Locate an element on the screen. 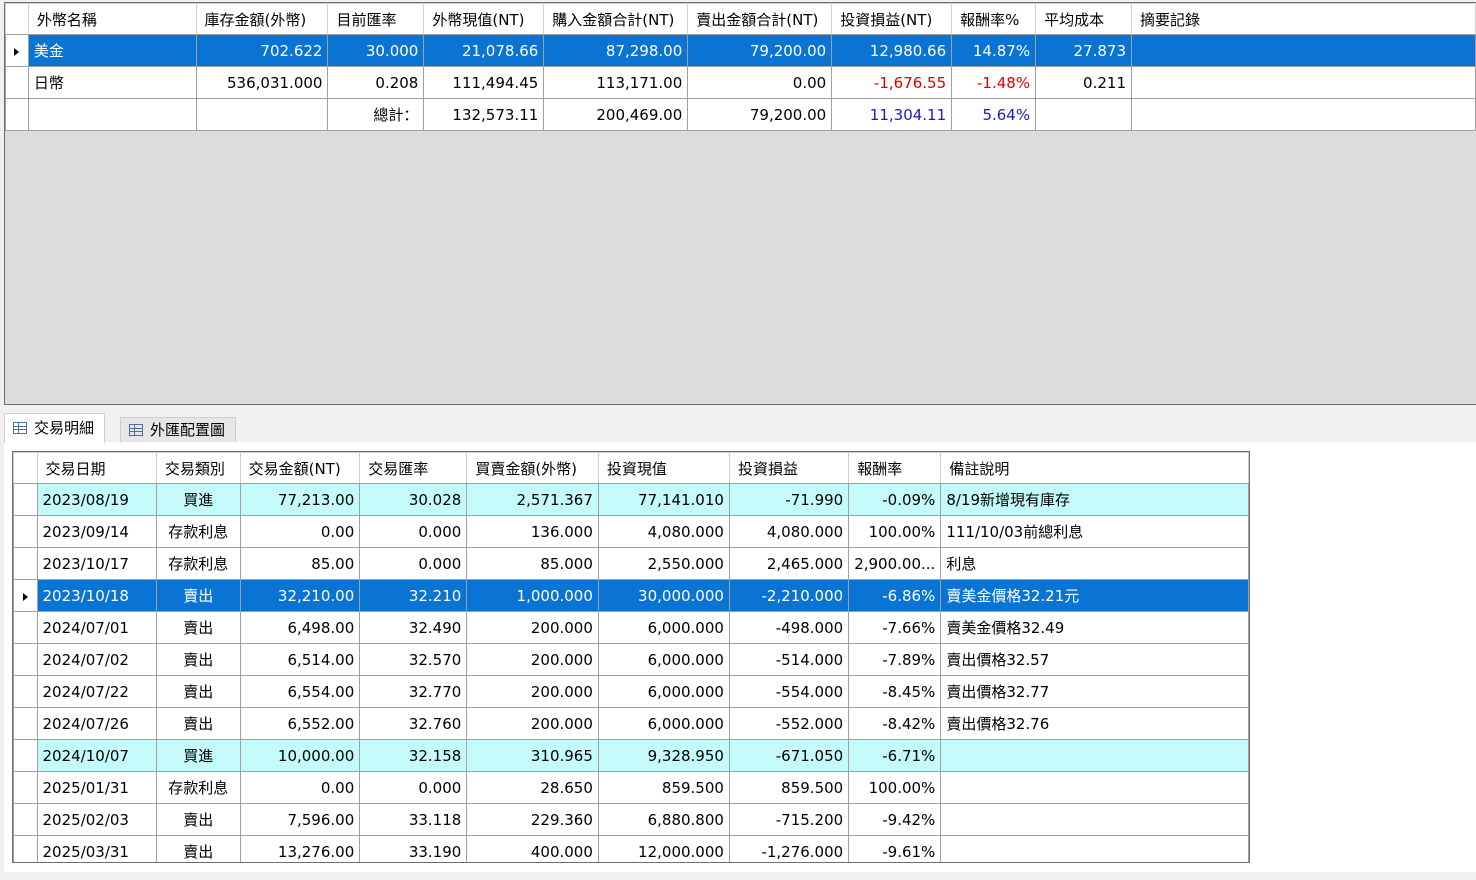 The height and width of the screenshot is (880, 1476). cell-present-value: 21,078.66 is located at coordinates (484, 50).